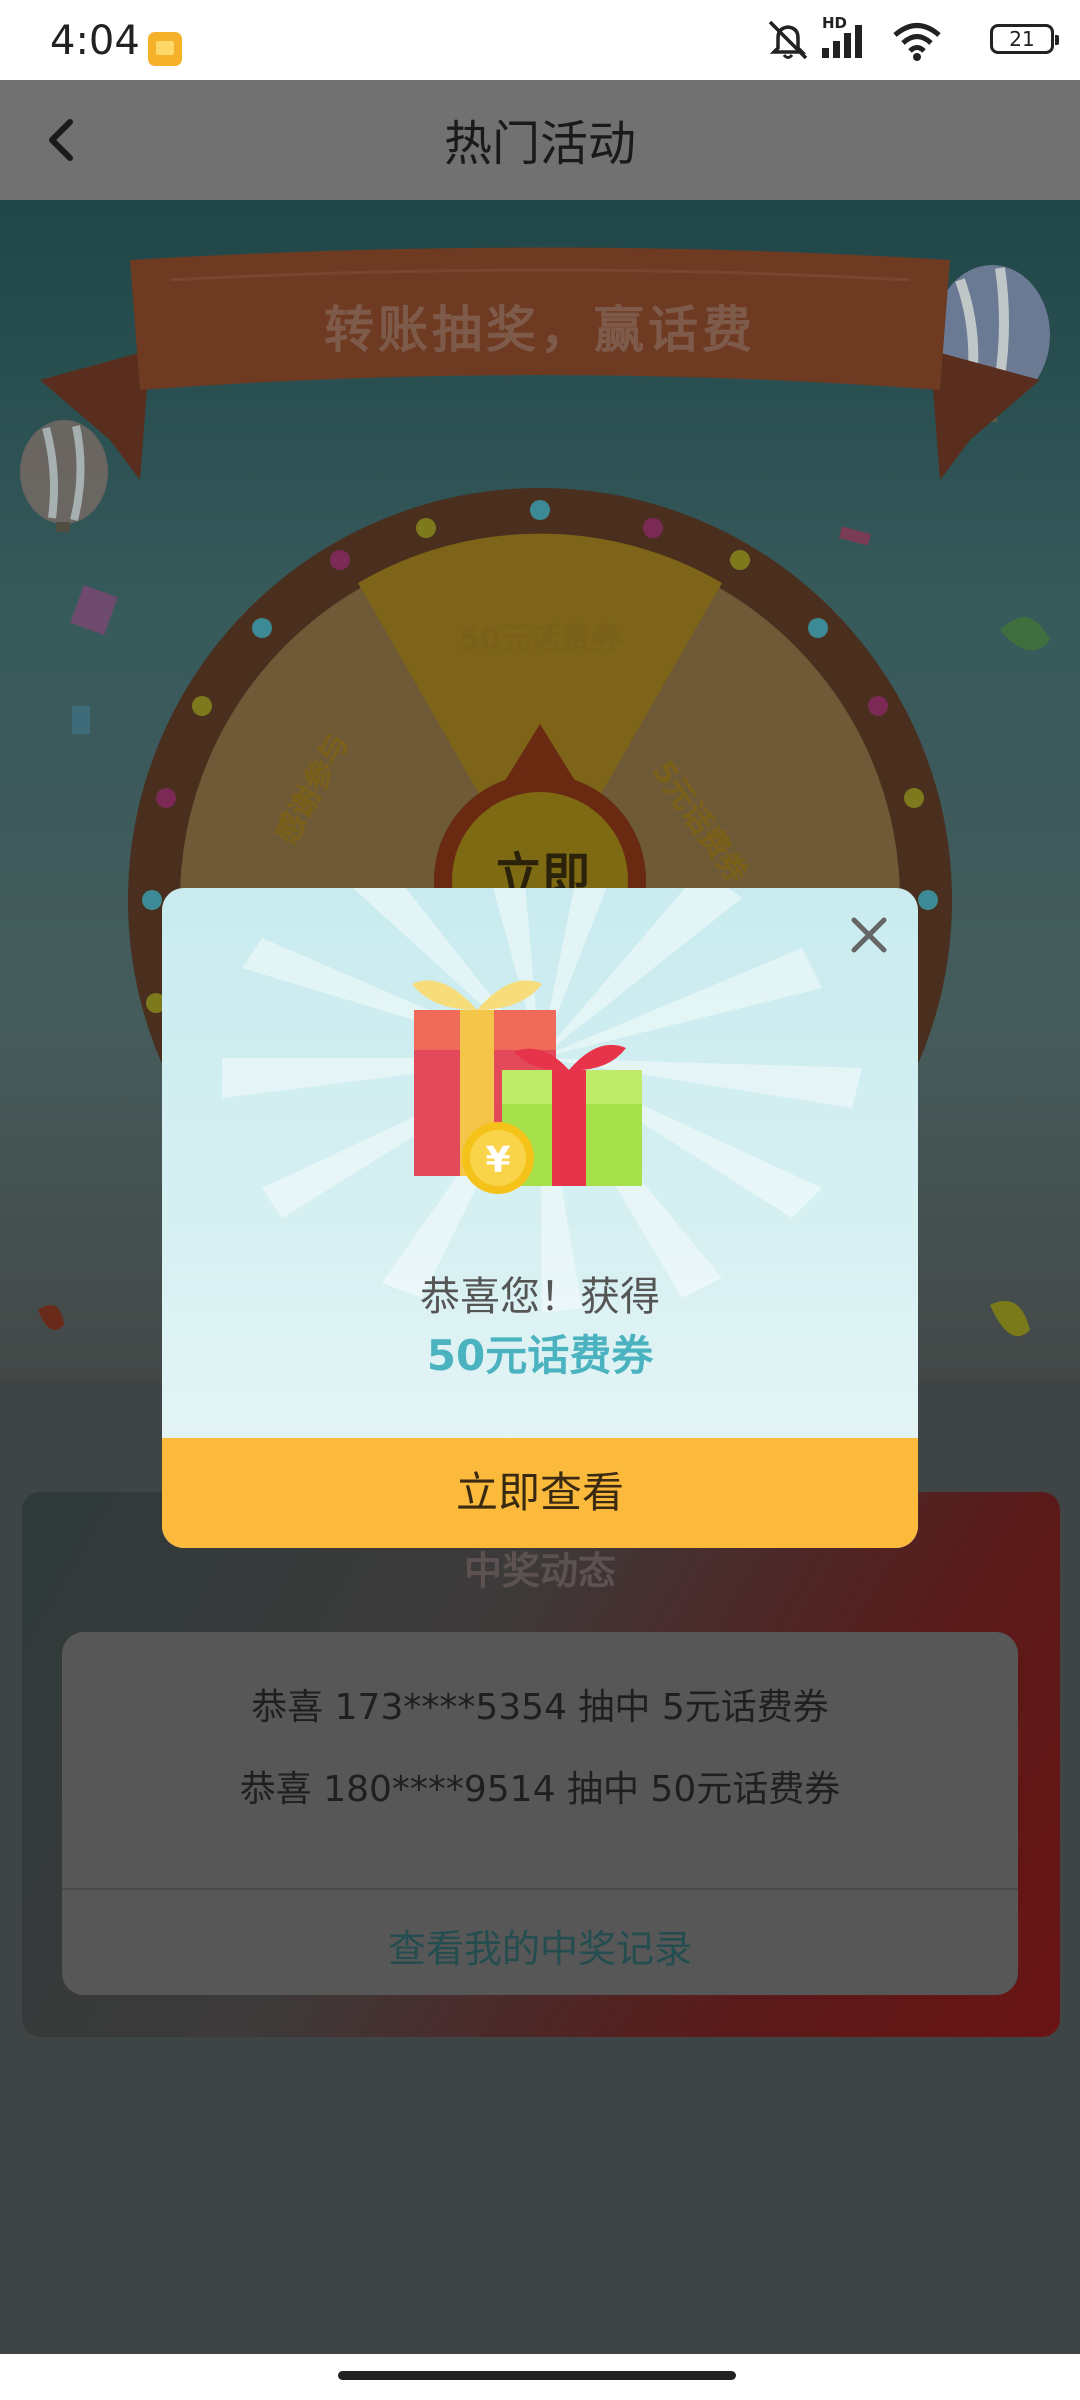 The height and width of the screenshot is (2400, 1080). Describe the element at coordinates (540, 1945) in the screenshot. I see `my-prize-record-link: 查看我的中奖记录` at that location.